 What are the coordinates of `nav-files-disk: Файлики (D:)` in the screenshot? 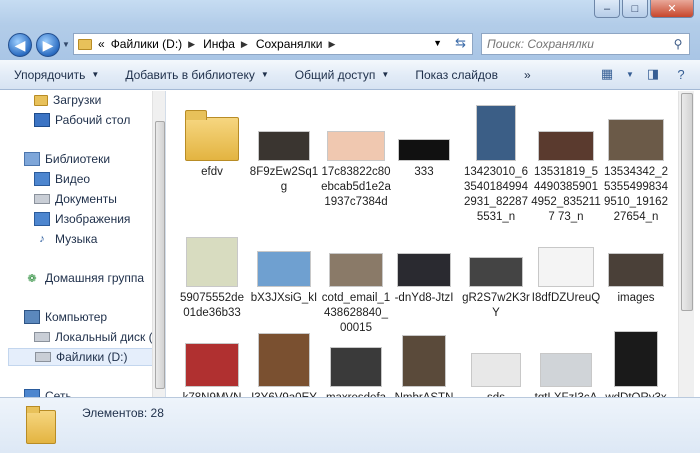 It's located at (82, 357).